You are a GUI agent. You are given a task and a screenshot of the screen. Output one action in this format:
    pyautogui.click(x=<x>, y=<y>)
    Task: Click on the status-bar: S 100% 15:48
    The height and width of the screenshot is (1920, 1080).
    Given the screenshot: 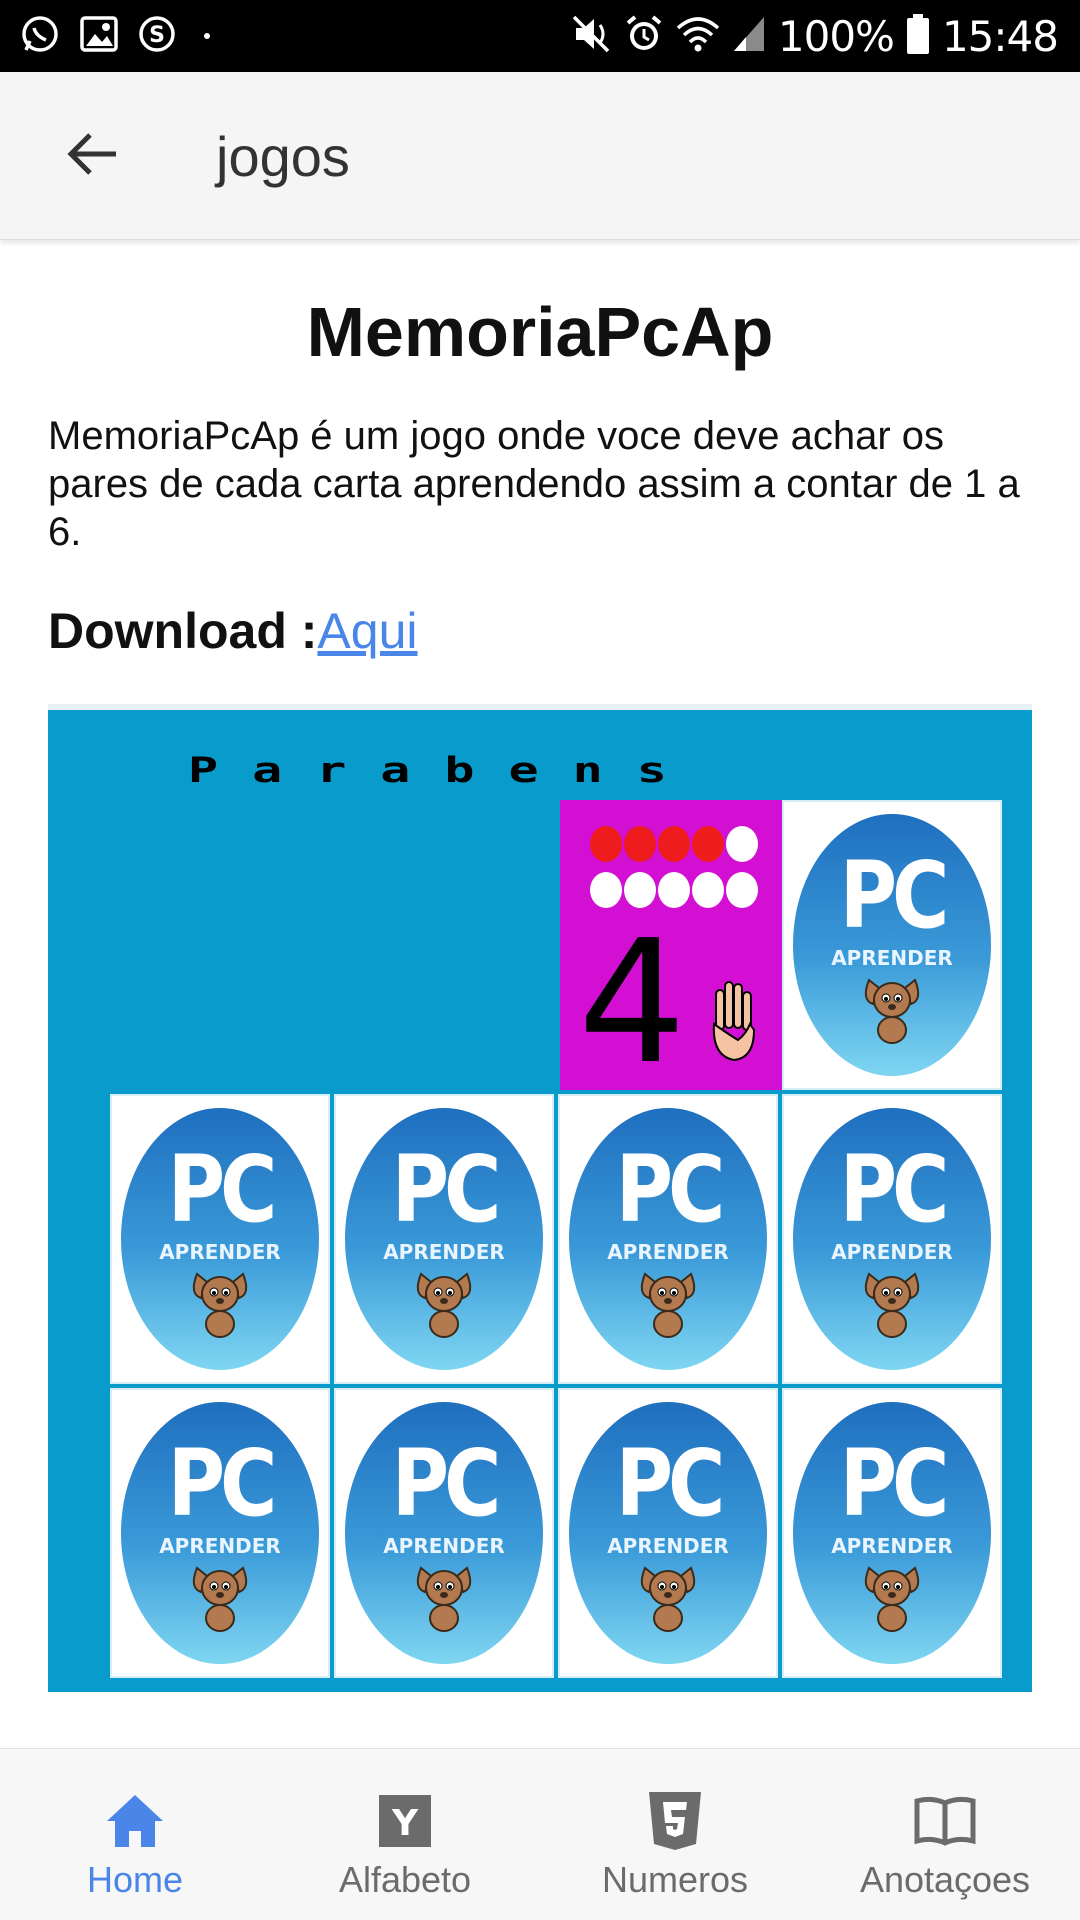 What is the action you would take?
    pyautogui.click(x=540, y=36)
    